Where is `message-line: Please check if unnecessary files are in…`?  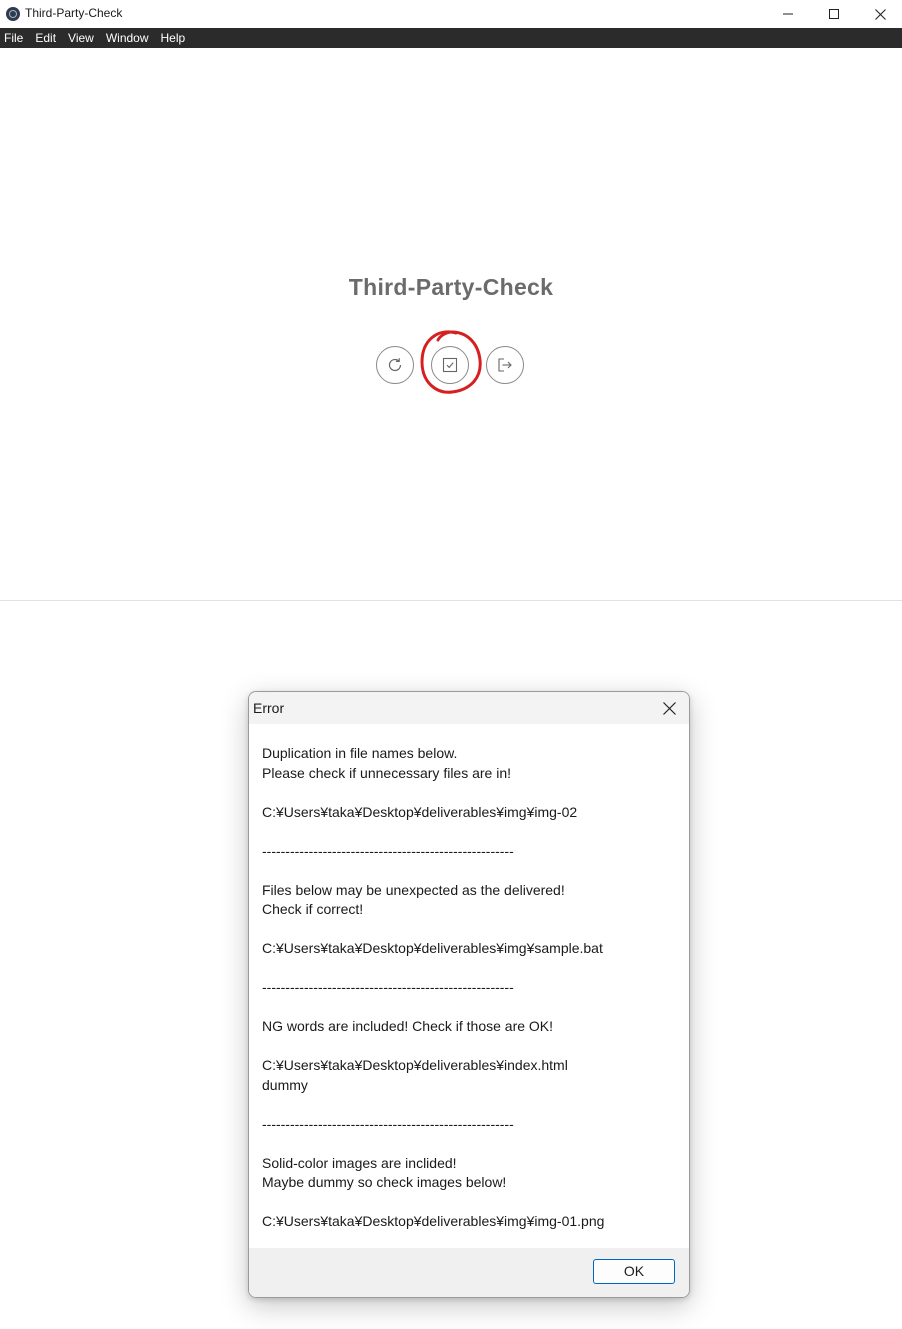 message-line: Please check if unnecessary files are in… is located at coordinates (387, 772).